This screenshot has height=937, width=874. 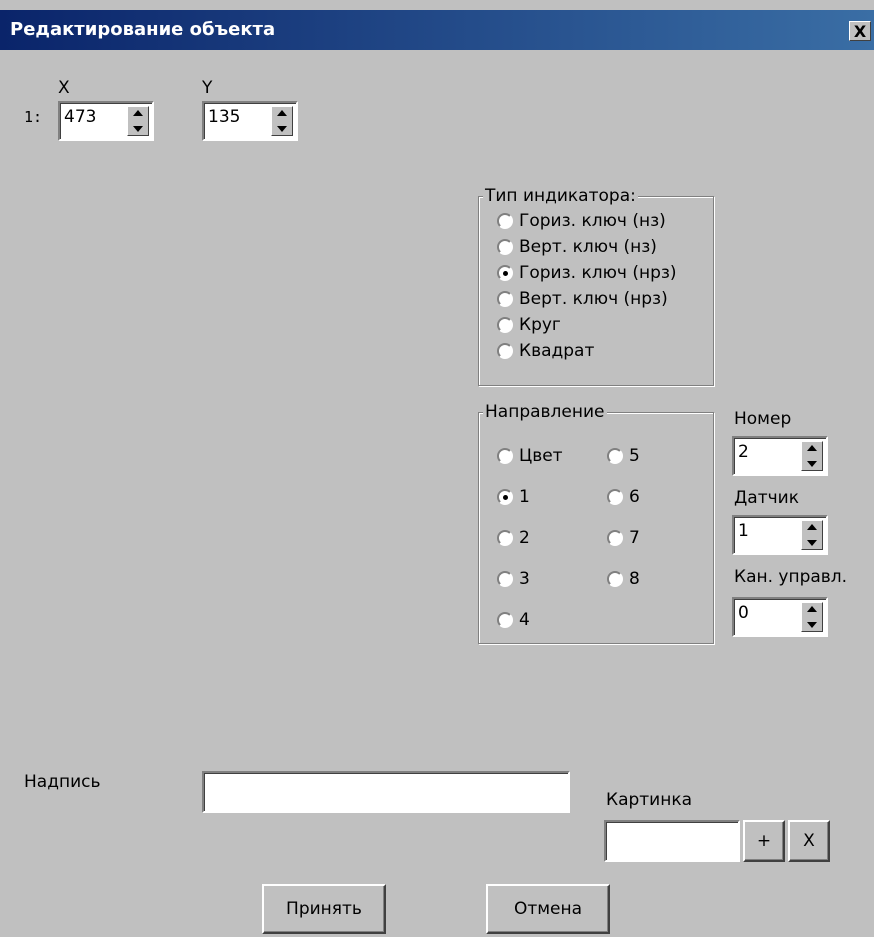 I want to click on radio-label: Цвет, so click(x=541, y=456).